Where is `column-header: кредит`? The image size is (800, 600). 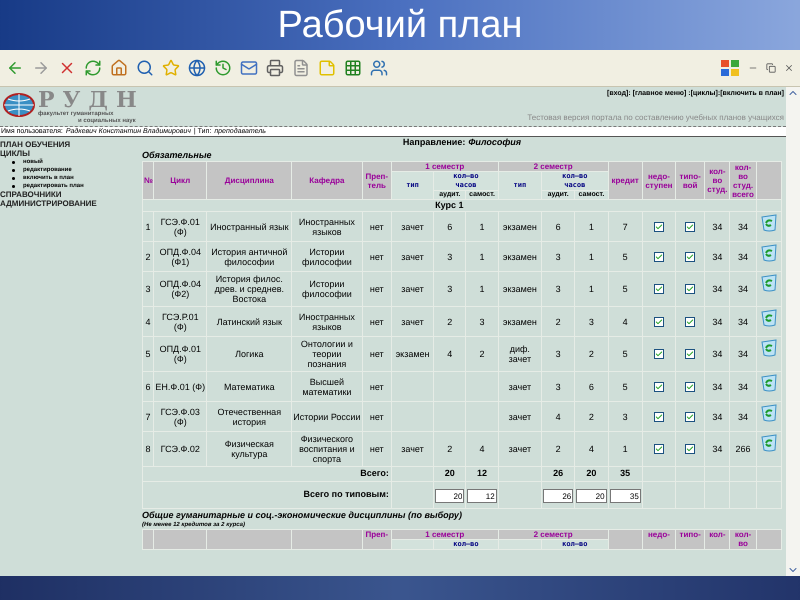
column-header: кредит is located at coordinates (625, 181).